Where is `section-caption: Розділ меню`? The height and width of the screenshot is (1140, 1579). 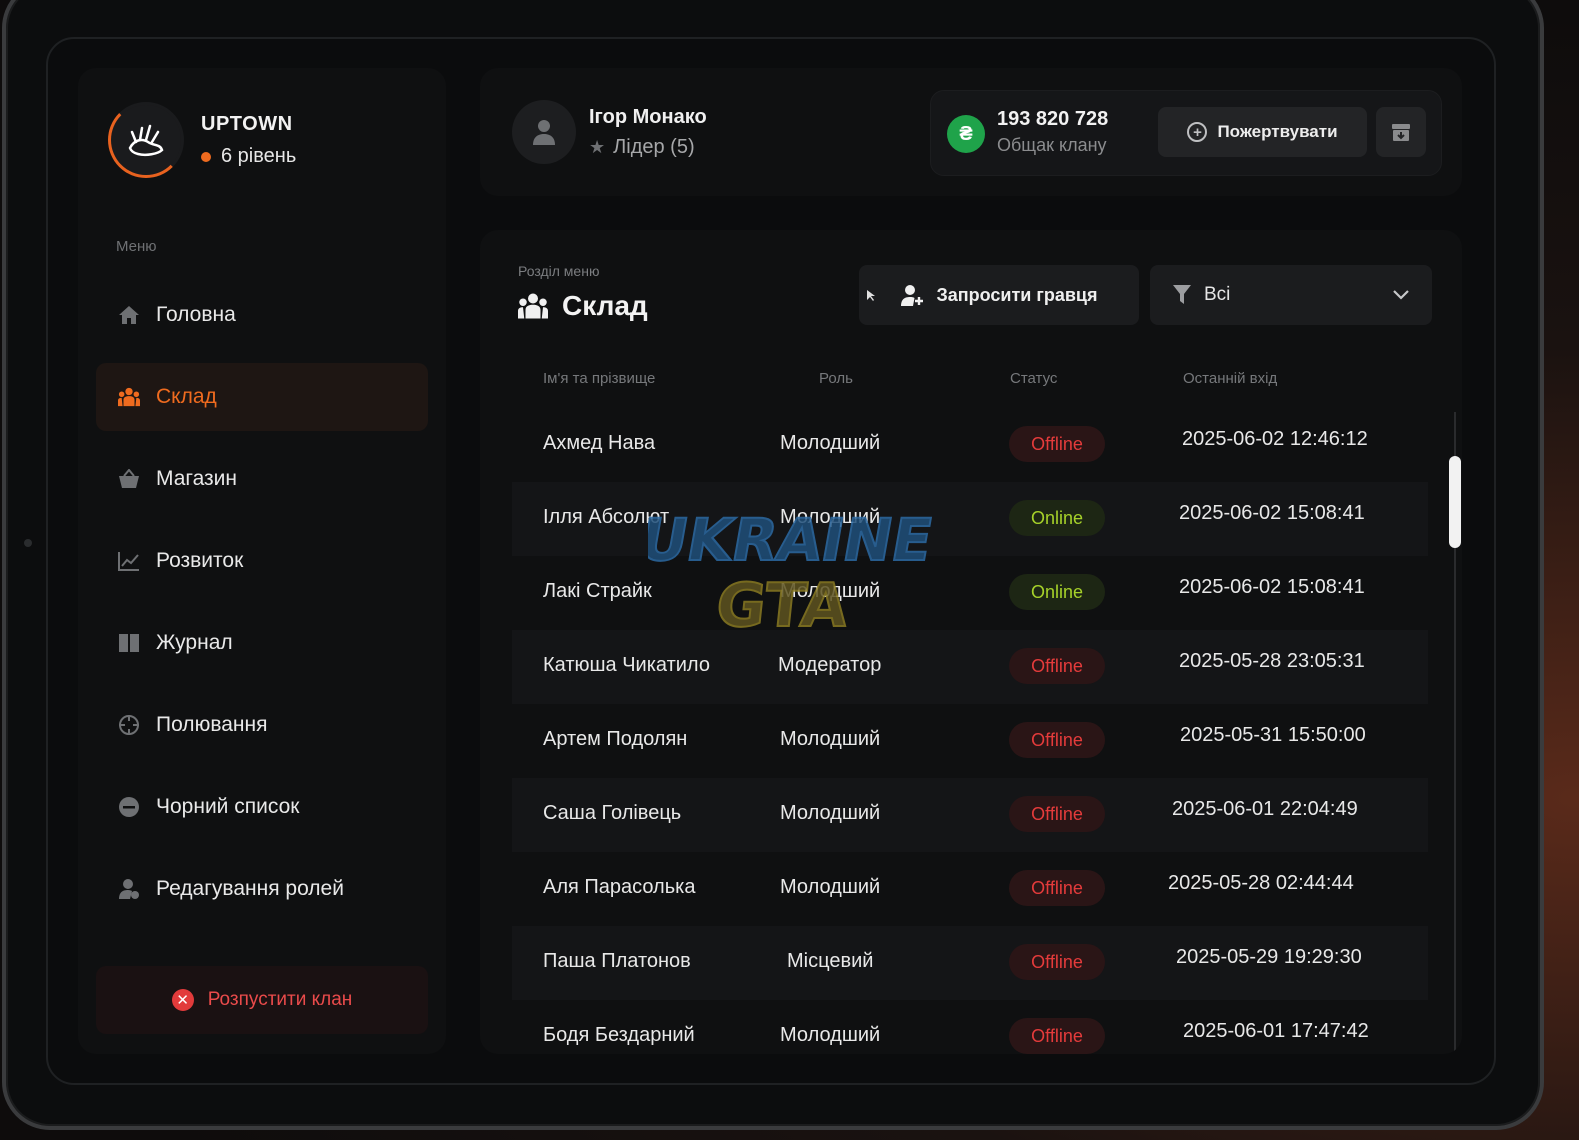 section-caption: Розділ меню is located at coordinates (559, 271).